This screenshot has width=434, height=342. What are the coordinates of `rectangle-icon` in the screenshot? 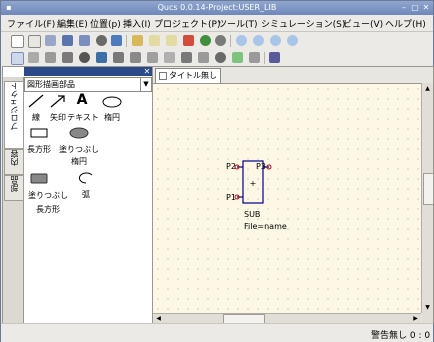 It's located at (39, 133).